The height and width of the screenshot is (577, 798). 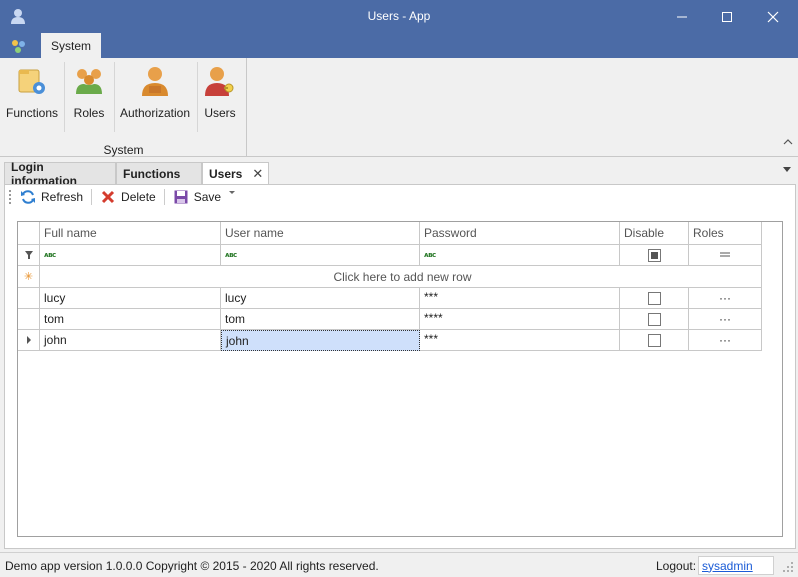 I want to click on tab-login-information: Login information, so click(x=60, y=174).